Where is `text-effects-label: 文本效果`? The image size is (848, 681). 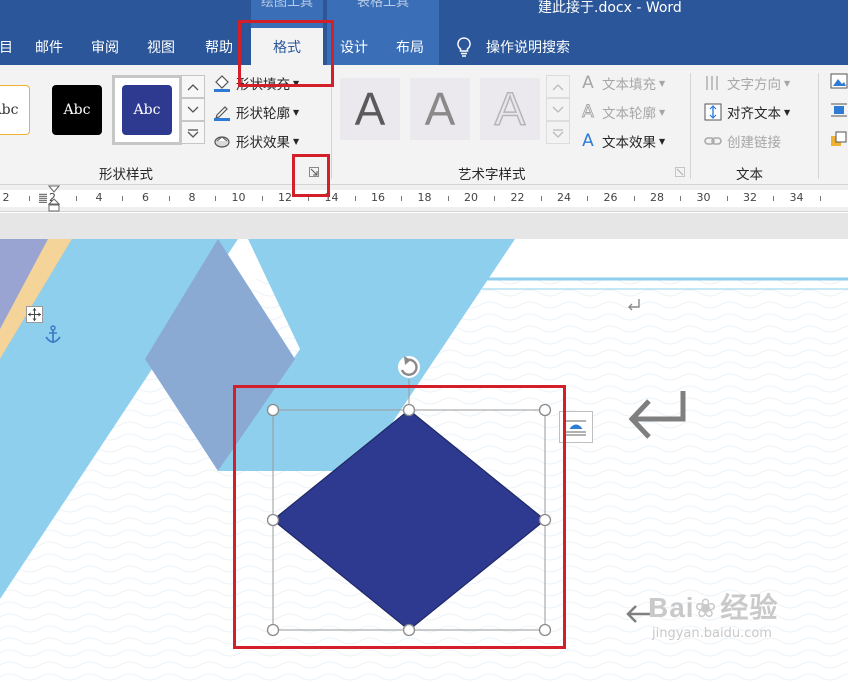 text-effects-label: 文本效果 is located at coordinates (629, 143).